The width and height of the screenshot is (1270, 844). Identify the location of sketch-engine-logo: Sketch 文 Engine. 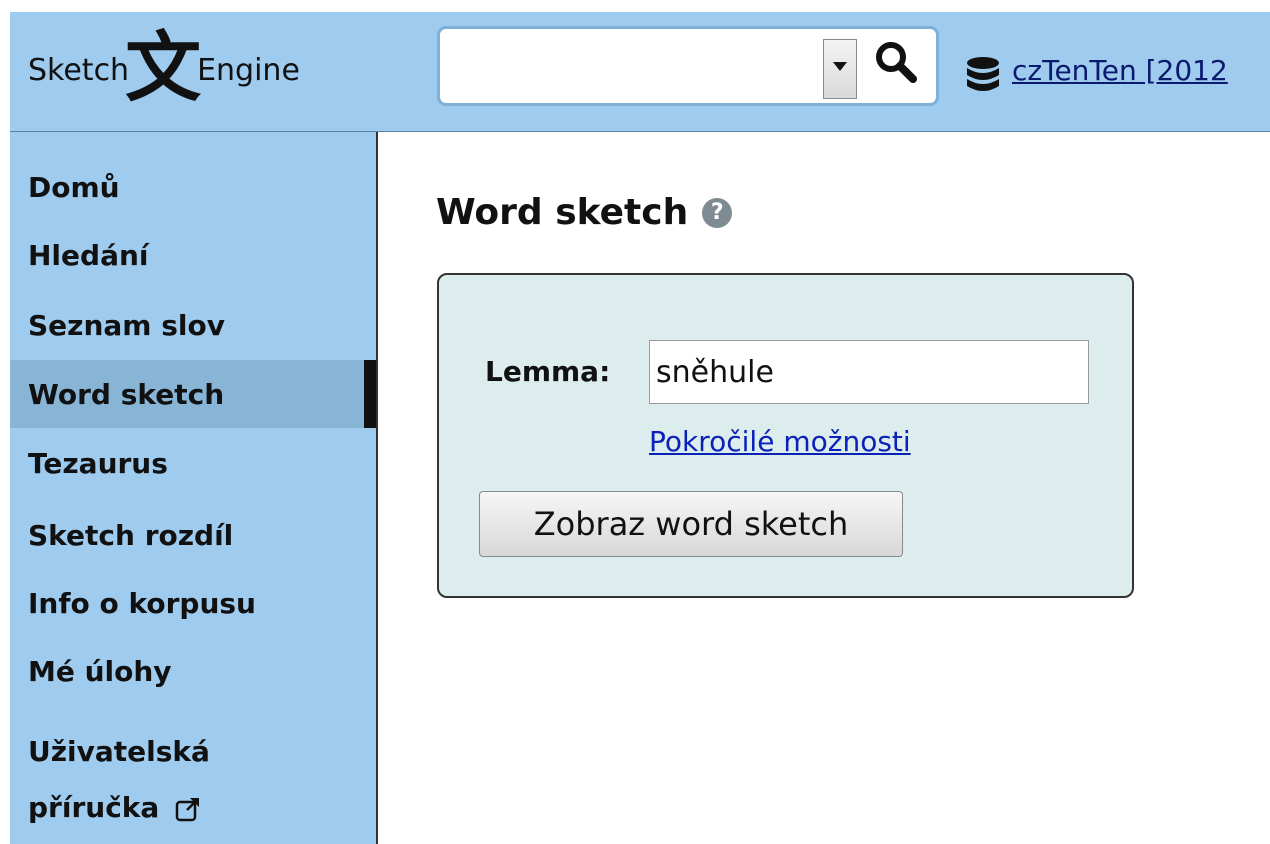
(164, 70).